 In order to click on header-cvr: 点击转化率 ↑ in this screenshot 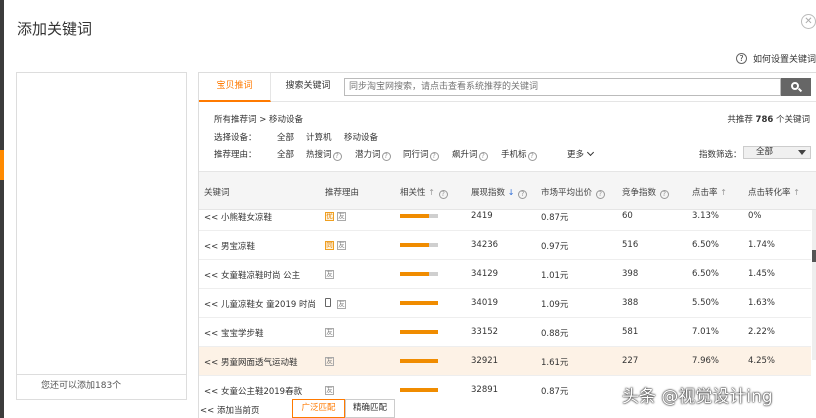, I will do `click(774, 192)`.